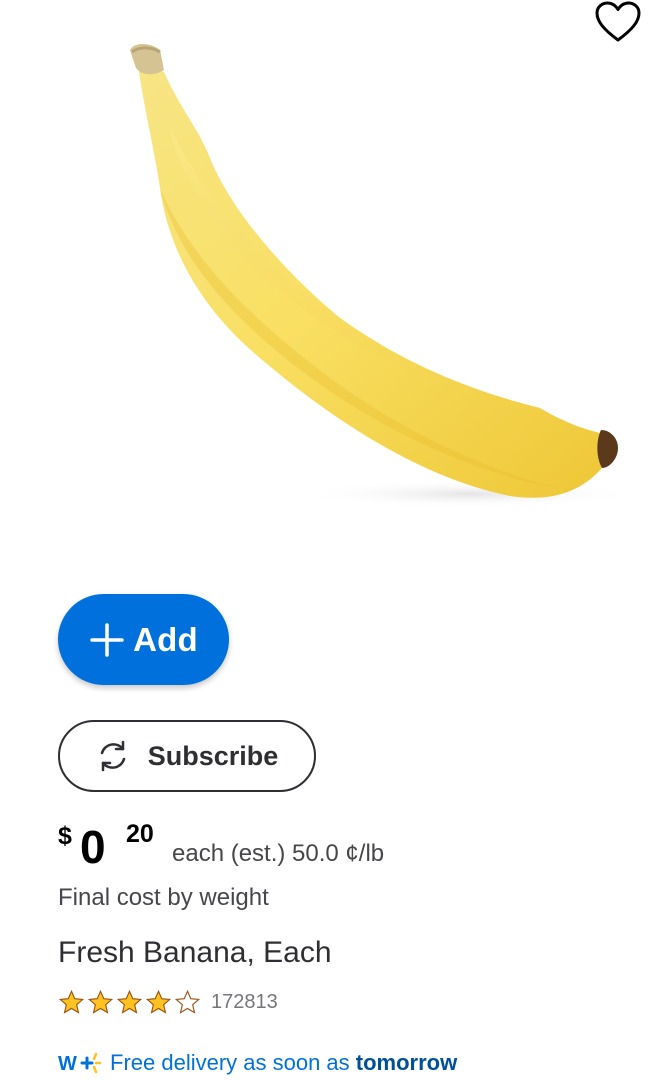  Describe the element at coordinates (140, 834) in the screenshot. I see `price-cents: 20` at that location.